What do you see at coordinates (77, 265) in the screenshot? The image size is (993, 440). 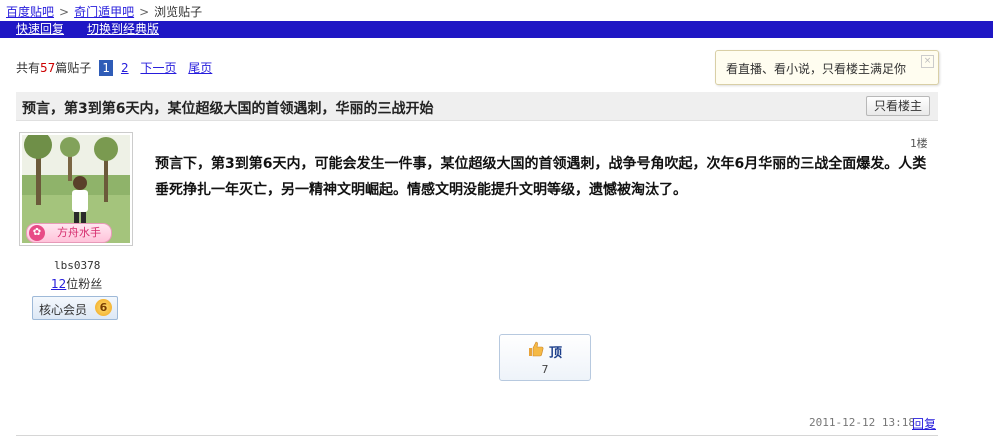 I see `author-name: lbs0378` at bounding box center [77, 265].